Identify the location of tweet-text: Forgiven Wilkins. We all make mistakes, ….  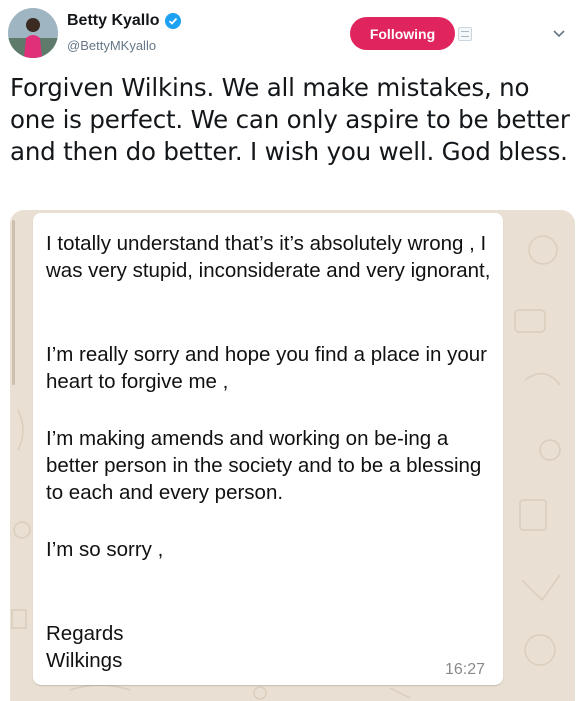
(290, 119).